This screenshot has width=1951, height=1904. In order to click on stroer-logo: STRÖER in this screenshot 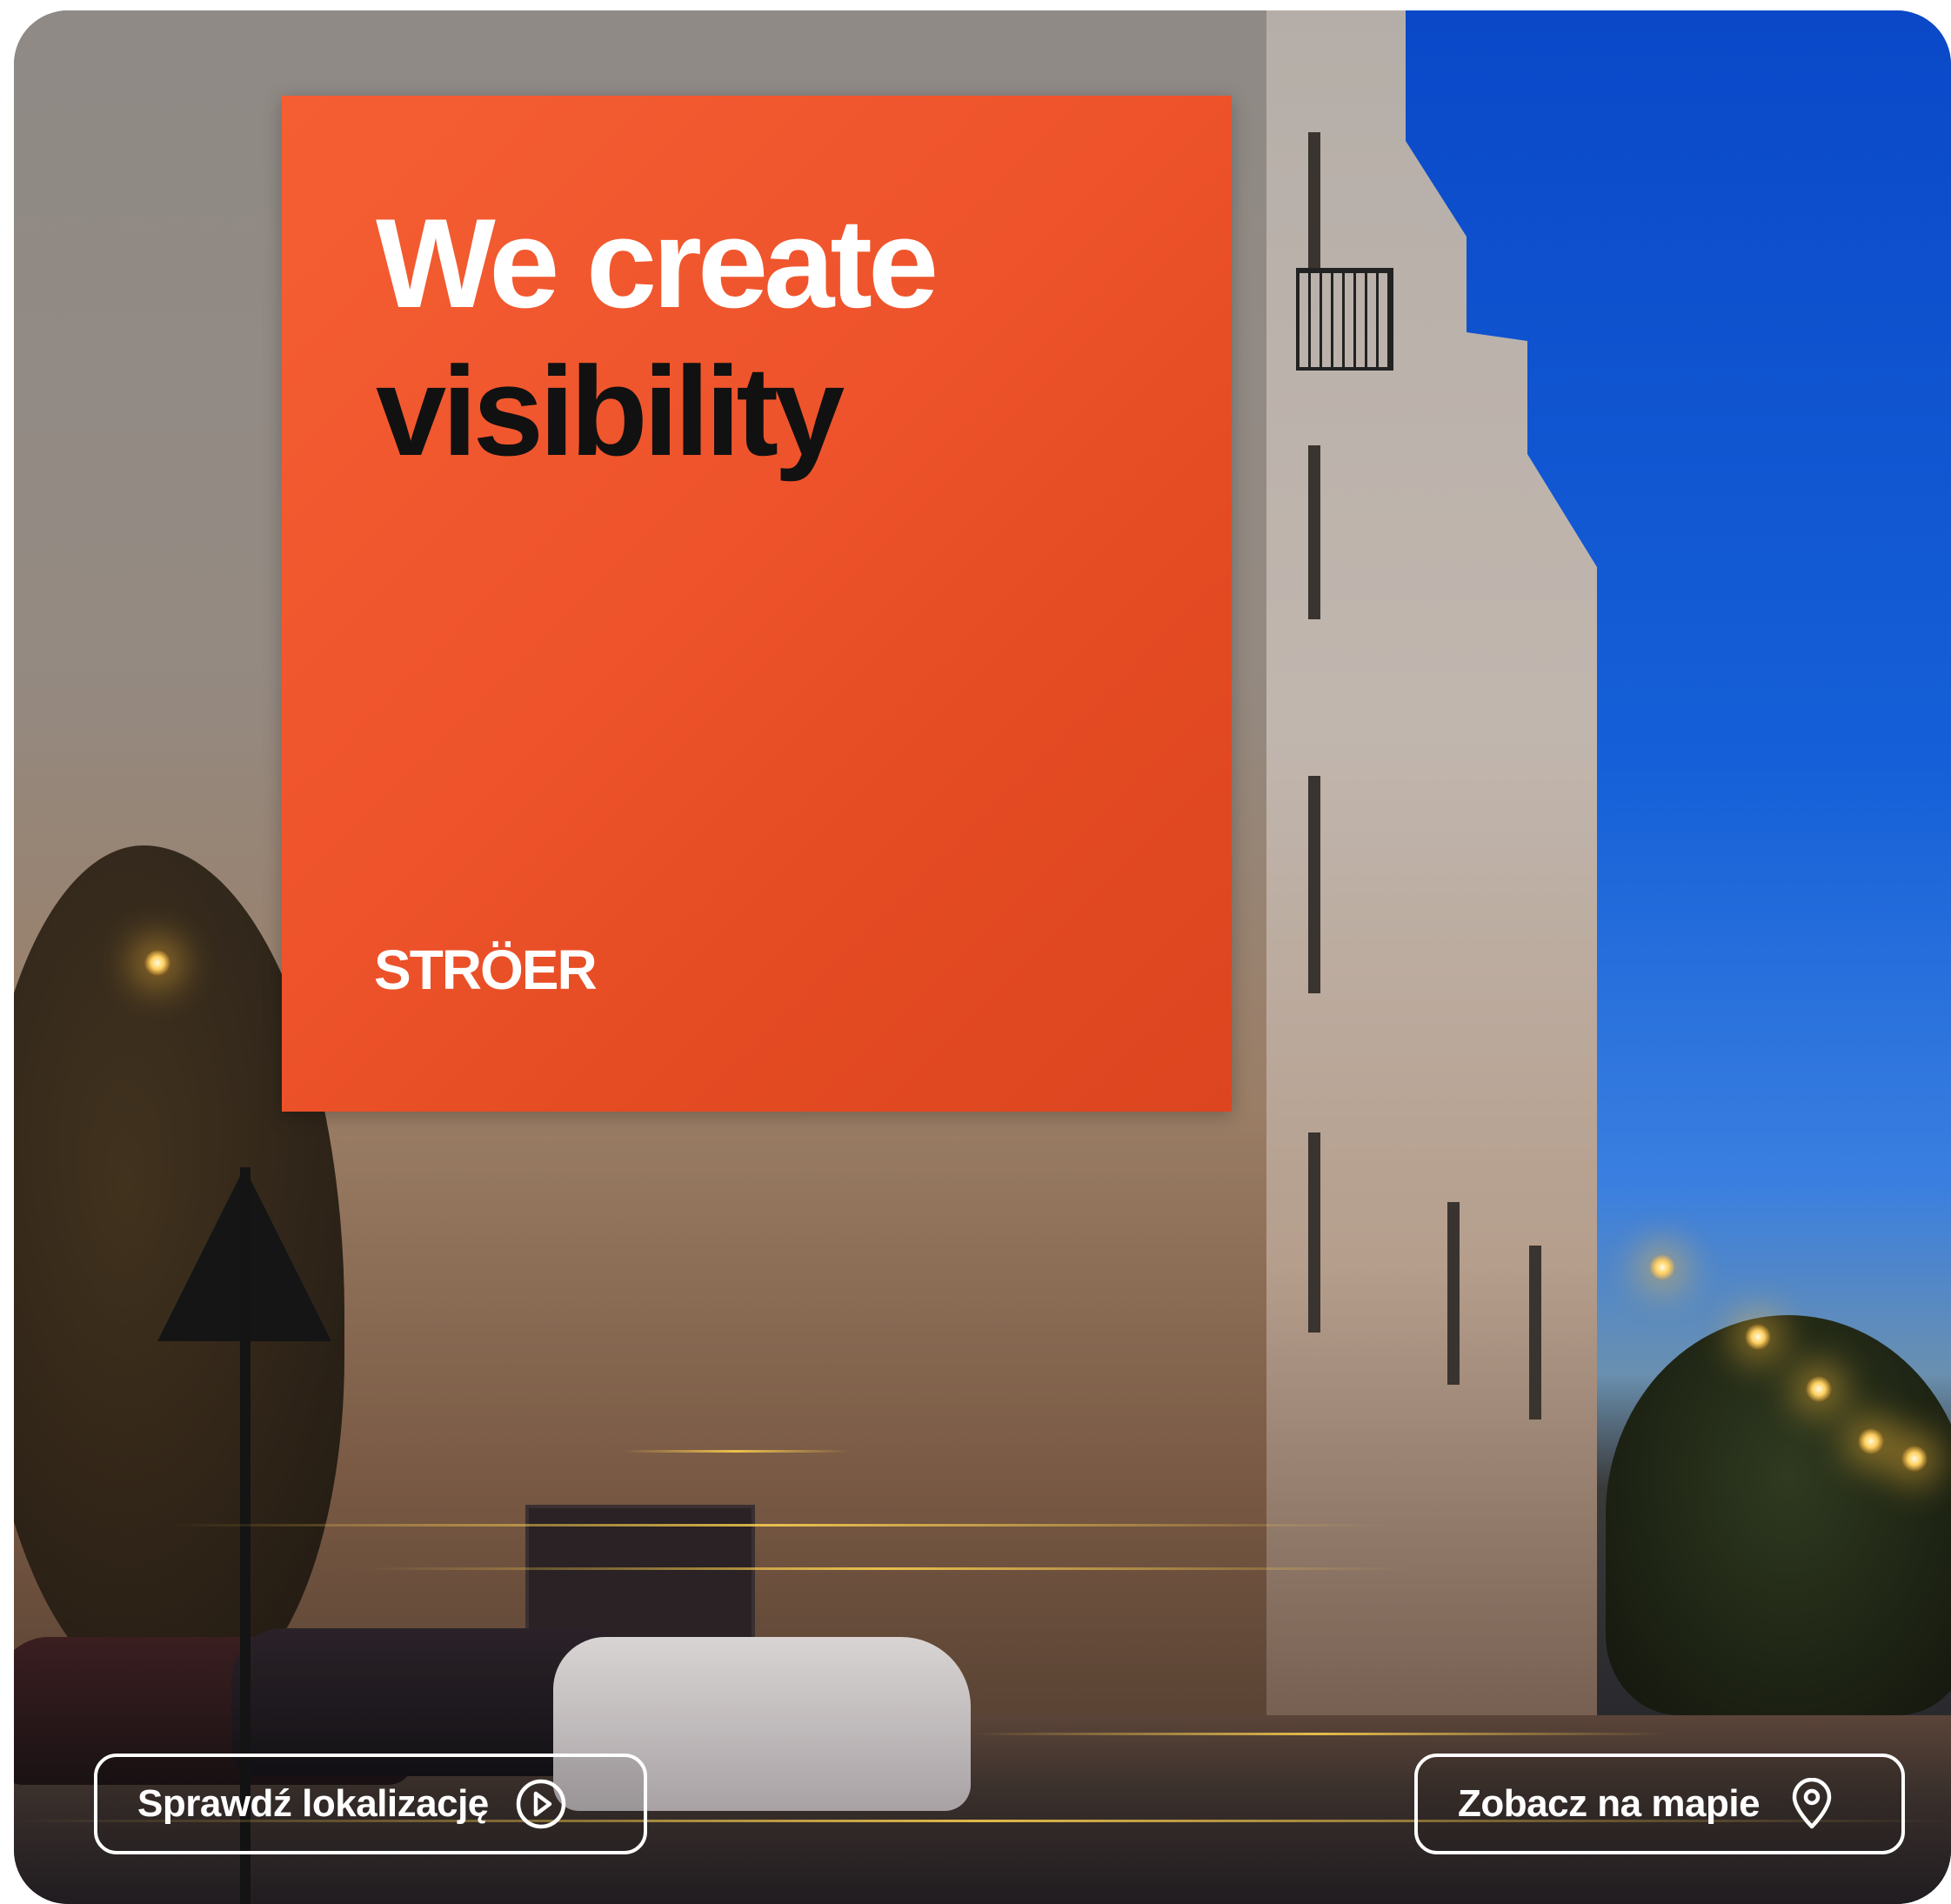, I will do `click(486, 970)`.